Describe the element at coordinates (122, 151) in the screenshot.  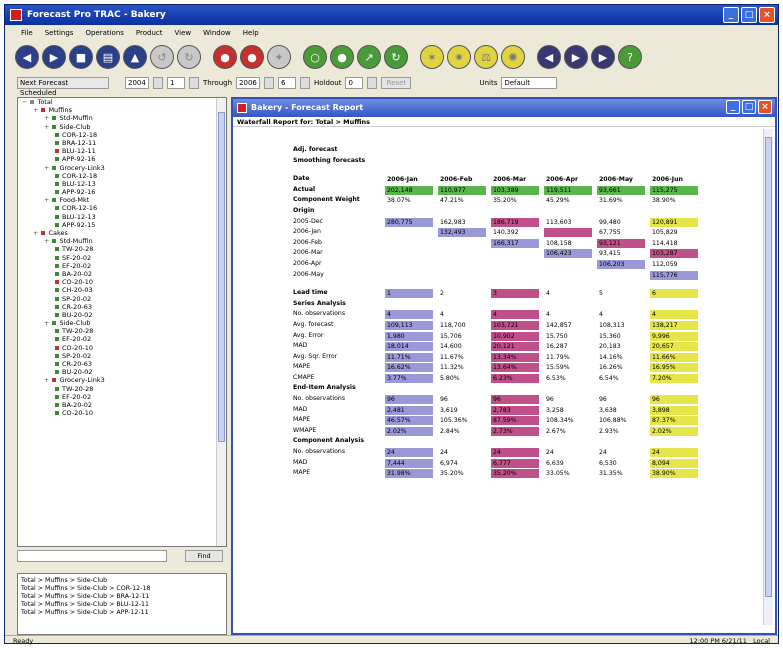
I see `tree-node: BLU-12-11` at that location.